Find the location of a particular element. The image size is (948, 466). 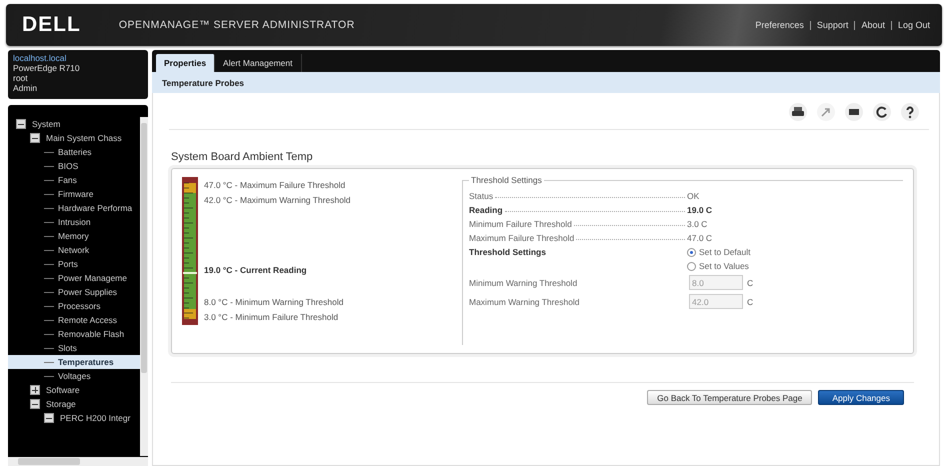

threshold-label: 47.0 °C - Maximum Failure Threshold is located at coordinates (275, 185).